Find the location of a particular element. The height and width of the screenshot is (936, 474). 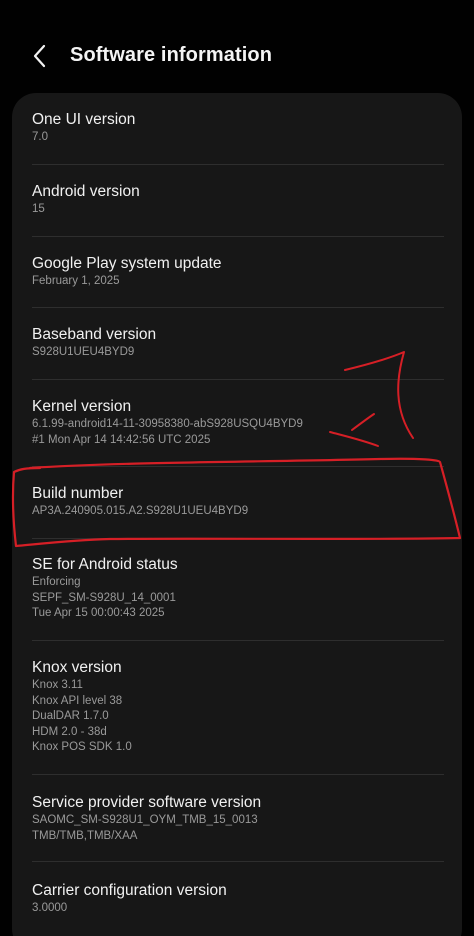

item-value: February 1, 2025 is located at coordinates (76, 281).